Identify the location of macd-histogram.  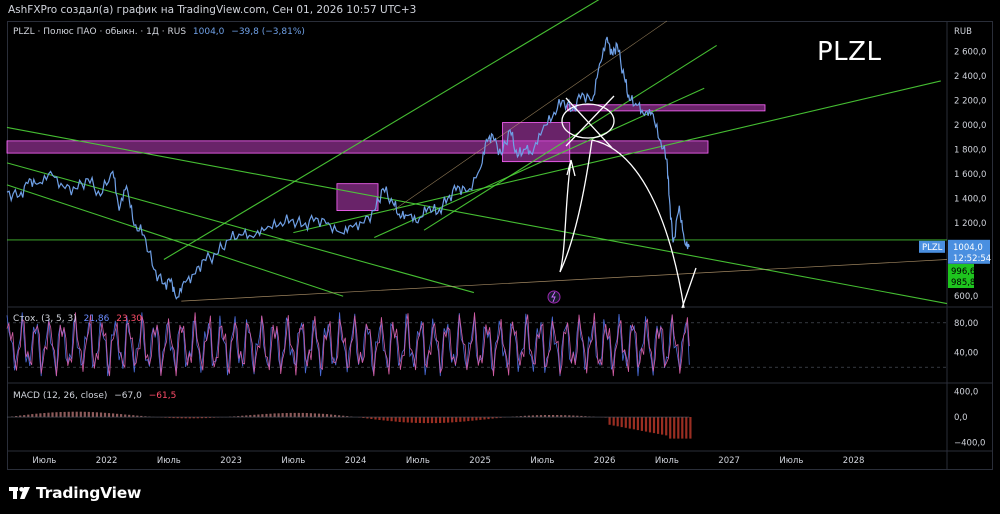
(349, 425).